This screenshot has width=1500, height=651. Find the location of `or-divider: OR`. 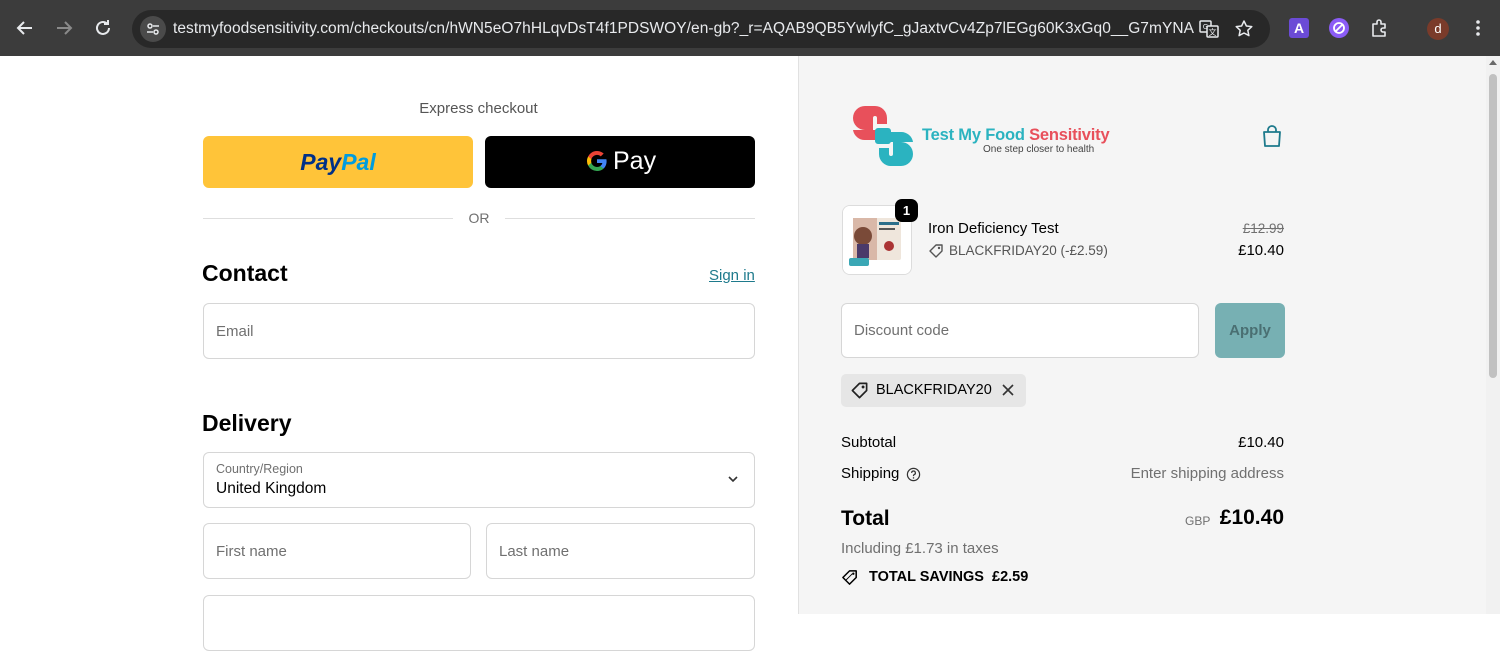

or-divider: OR is located at coordinates (479, 218).